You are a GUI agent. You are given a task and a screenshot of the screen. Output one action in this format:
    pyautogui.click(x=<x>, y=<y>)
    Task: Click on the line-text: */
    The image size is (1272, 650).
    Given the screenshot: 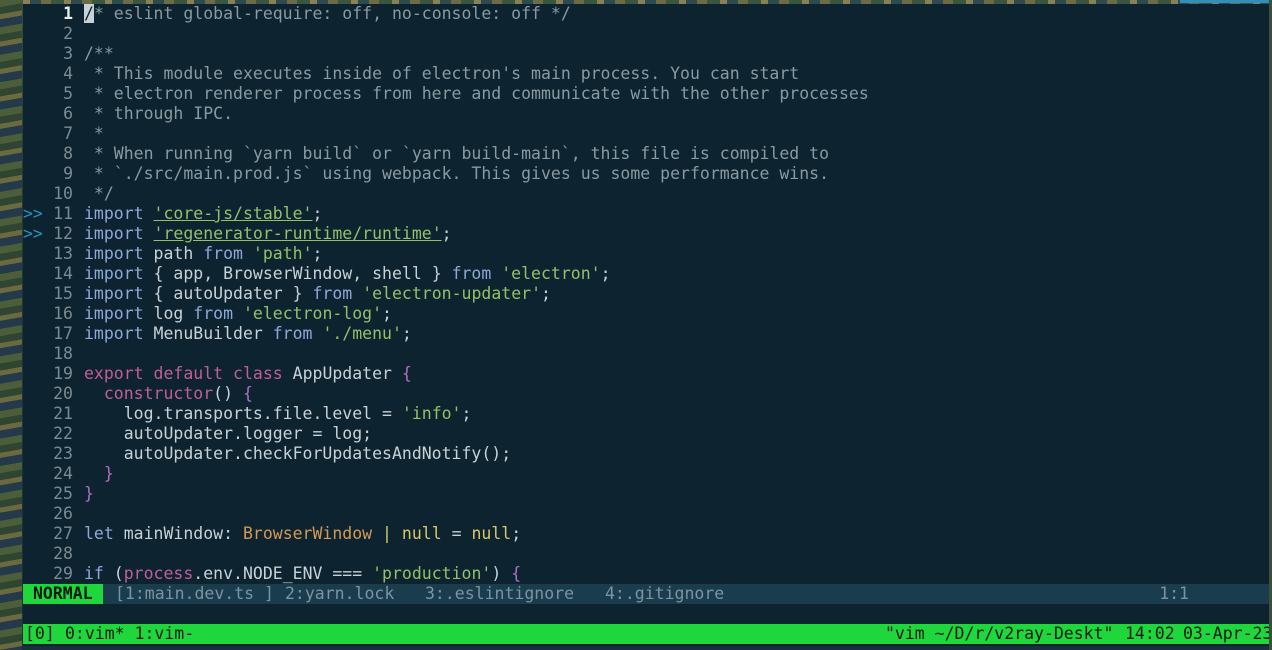 What is the action you would take?
    pyautogui.click(x=99, y=194)
    